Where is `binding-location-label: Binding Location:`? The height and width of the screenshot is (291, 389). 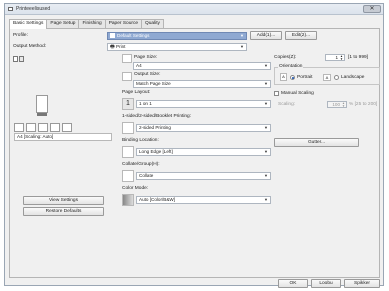
binding-location-label: Binding Location: is located at coordinates (140, 140).